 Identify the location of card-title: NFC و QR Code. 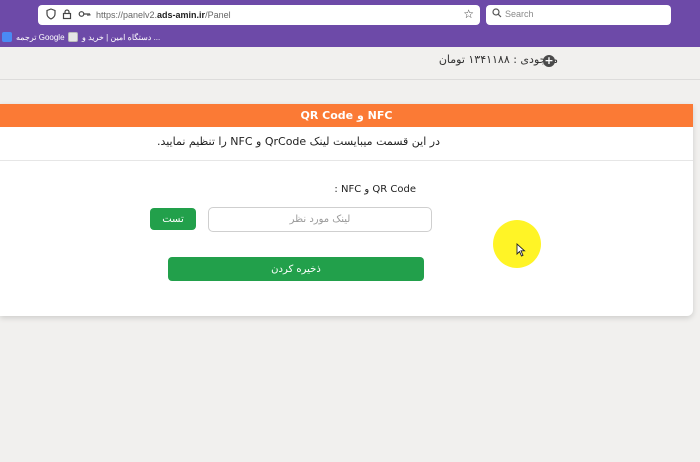
(346, 115).